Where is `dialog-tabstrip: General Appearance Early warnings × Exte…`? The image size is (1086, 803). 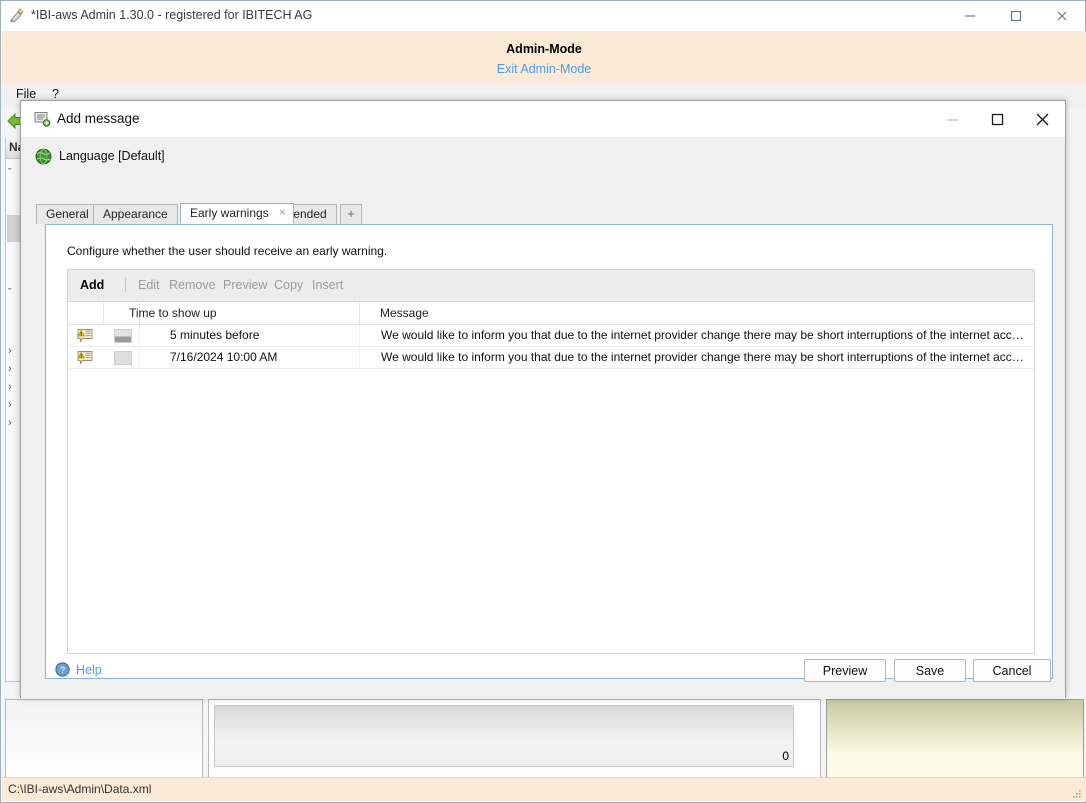
dialog-tabstrip: General Appearance Early warnings × Exte… is located at coordinates (544, 213).